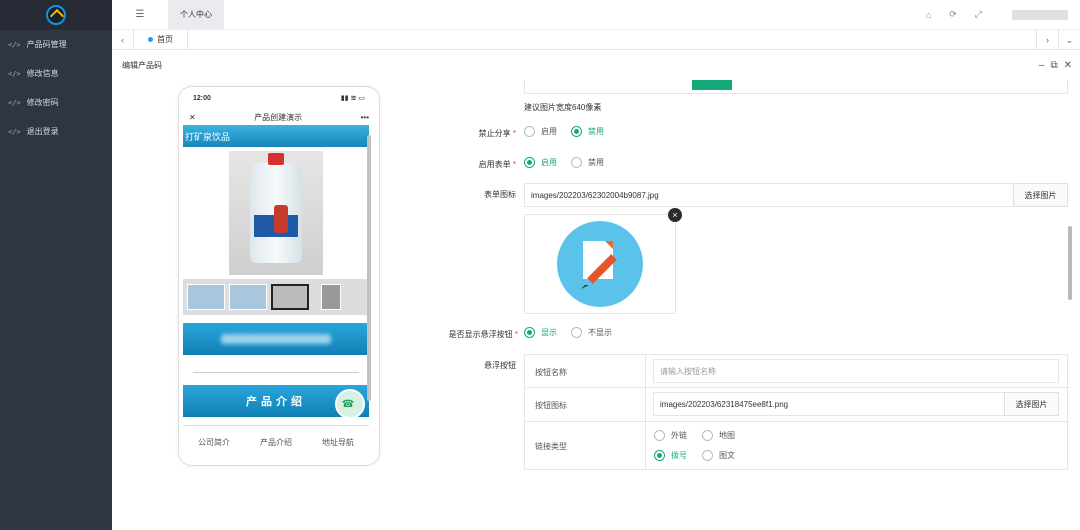  Describe the element at coordinates (596, 15) in the screenshot. I see `topbar: ☰ 个人中心 ⌂ ⟳ ⤢` at that location.